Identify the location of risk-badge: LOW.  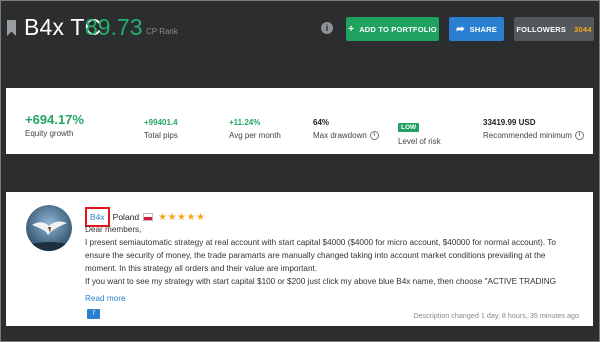
(409, 127).